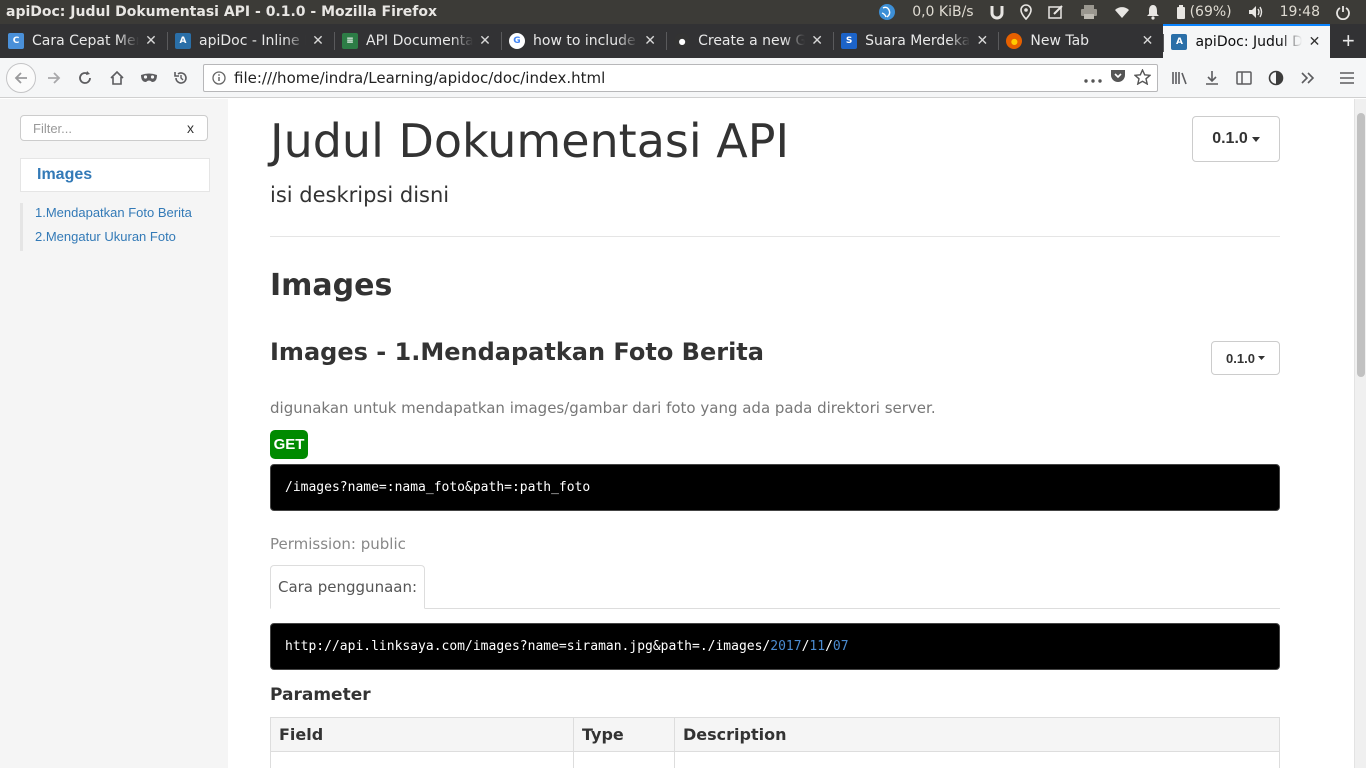  Describe the element at coordinates (1300, 12) in the screenshot. I see `clock: 19:48` at that location.